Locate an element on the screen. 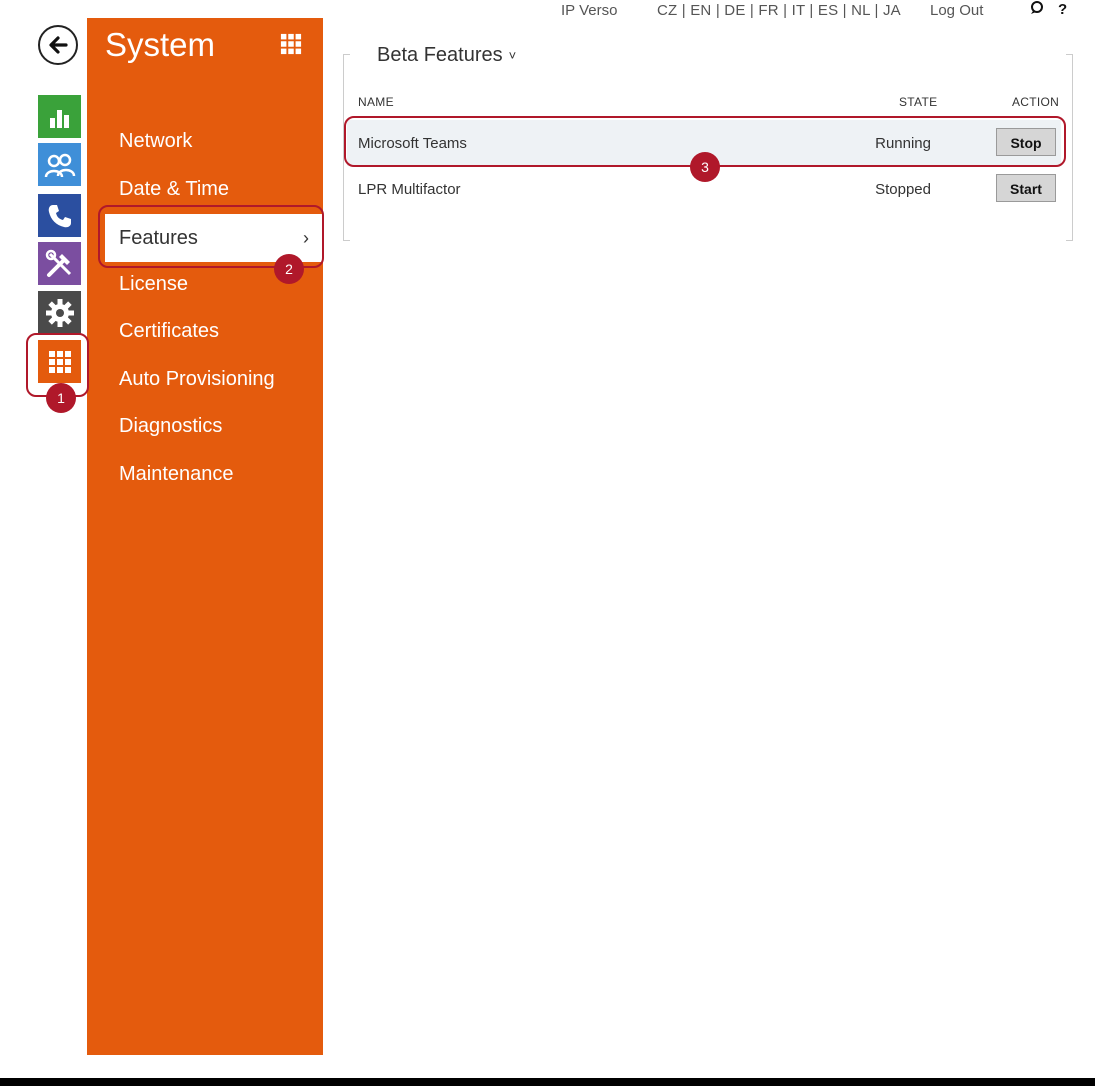 The image size is (1095, 1086). sidebar-item-auto-provisioning: Auto Provisioning is located at coordinates (197, 379).